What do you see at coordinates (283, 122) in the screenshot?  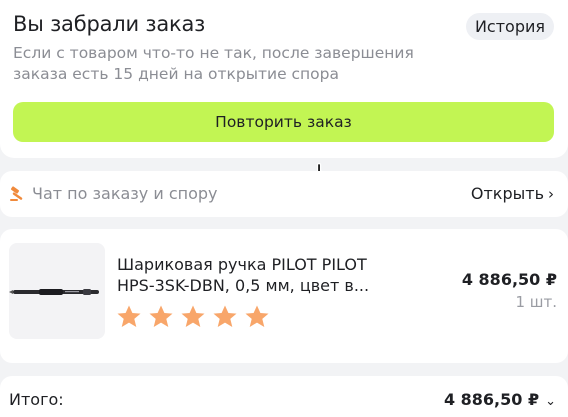 I see `repeat-order-button: Повторить заказ` at bounding box center [283, 122].